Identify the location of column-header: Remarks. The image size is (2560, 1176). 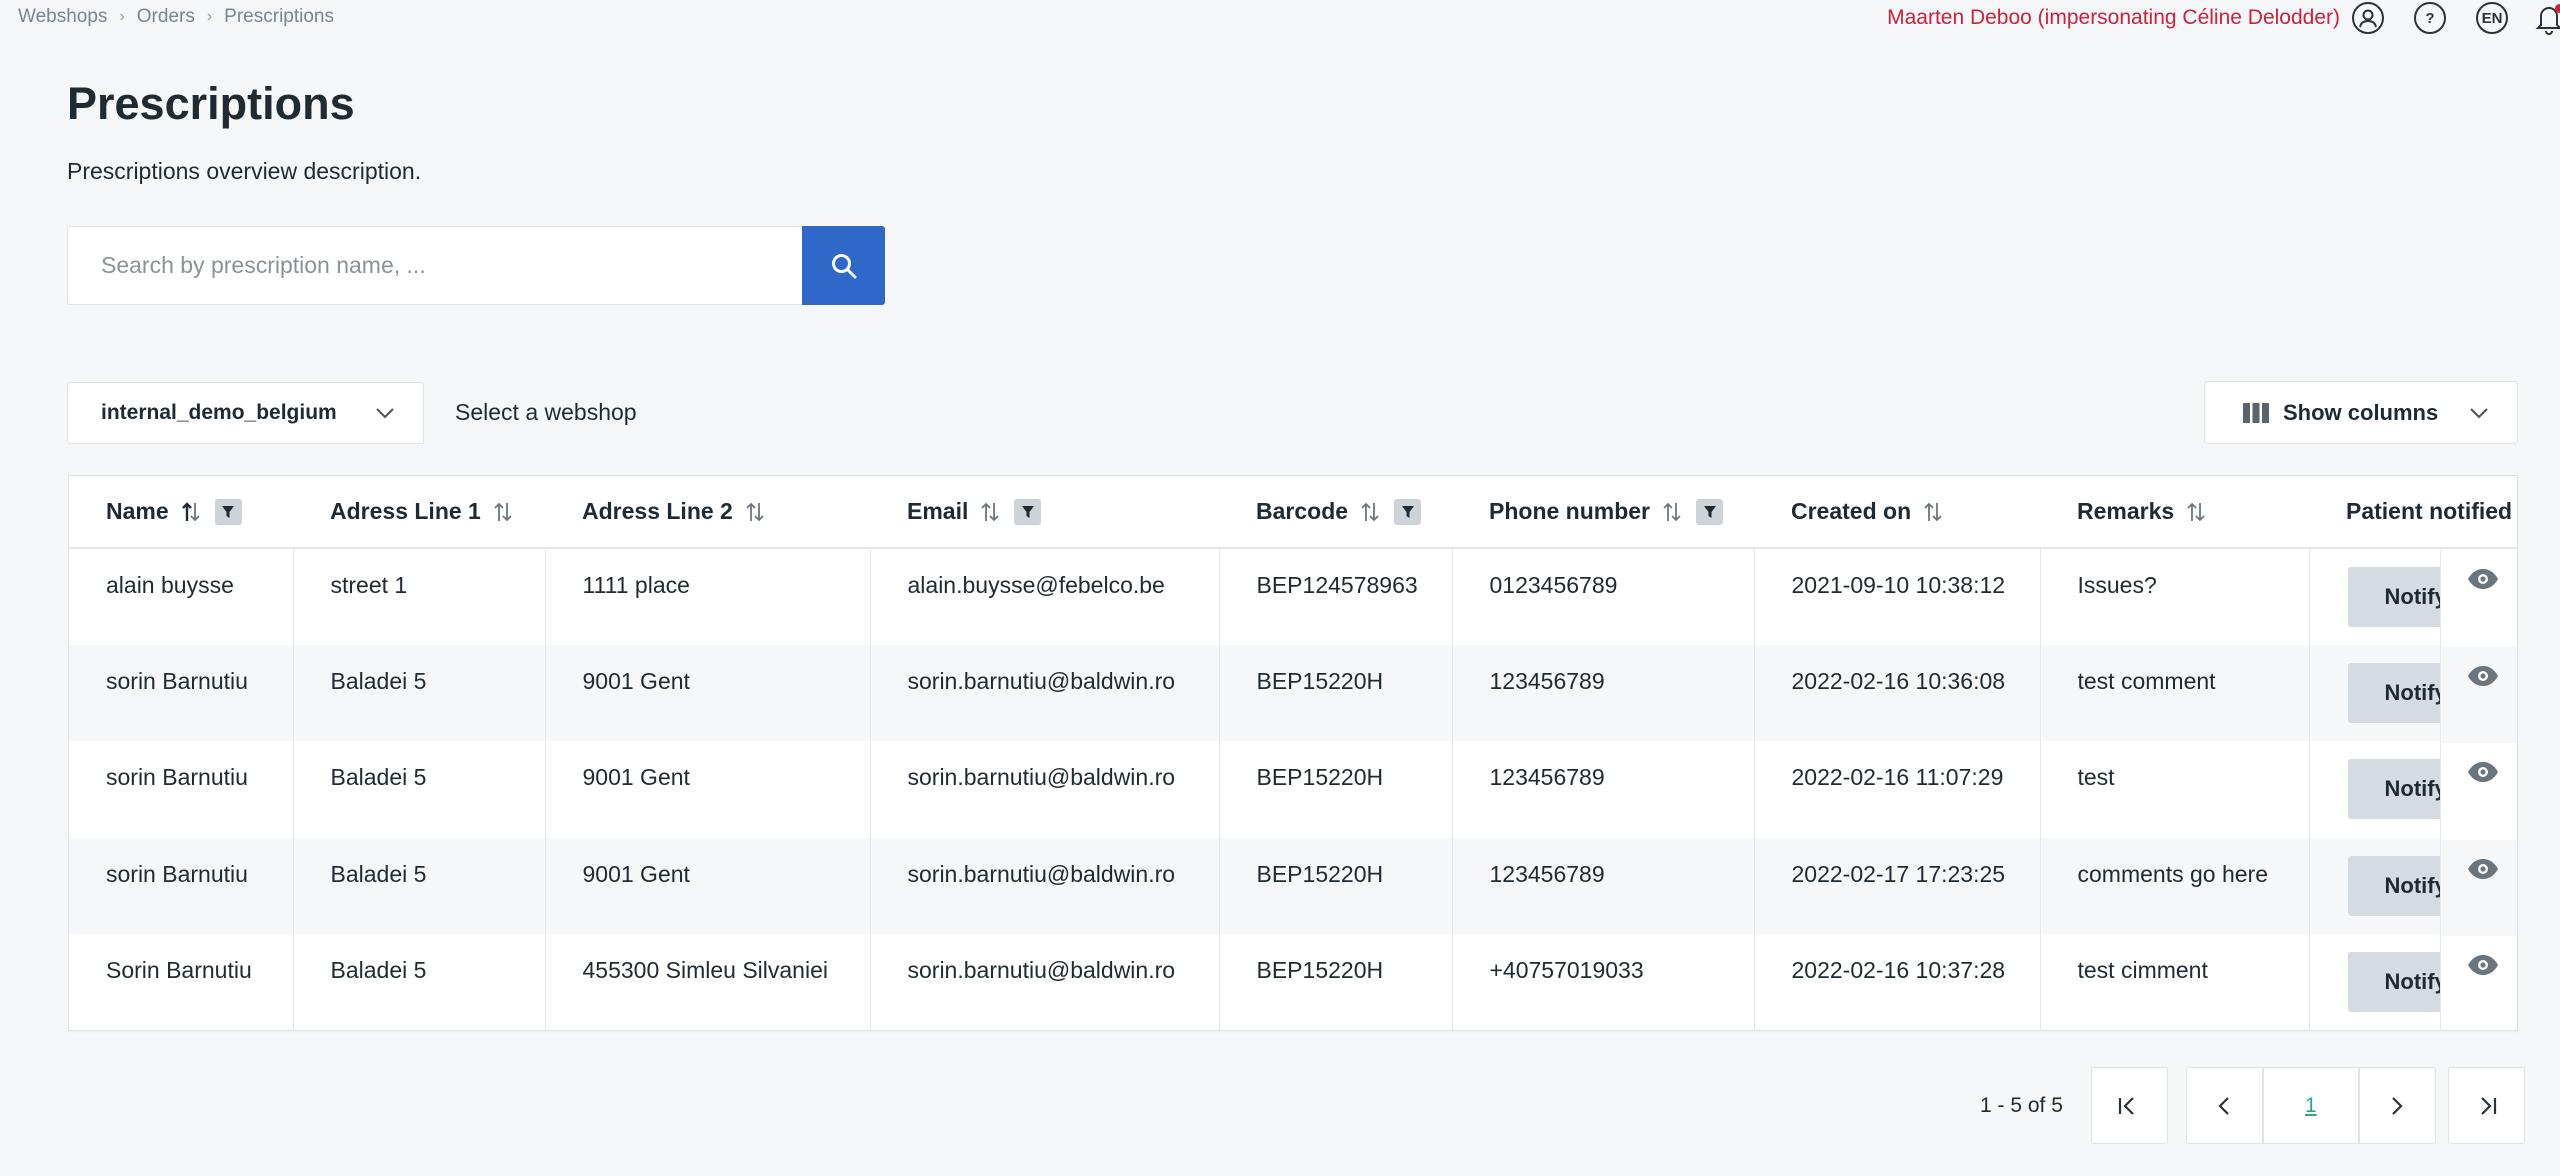
(2174, 512).